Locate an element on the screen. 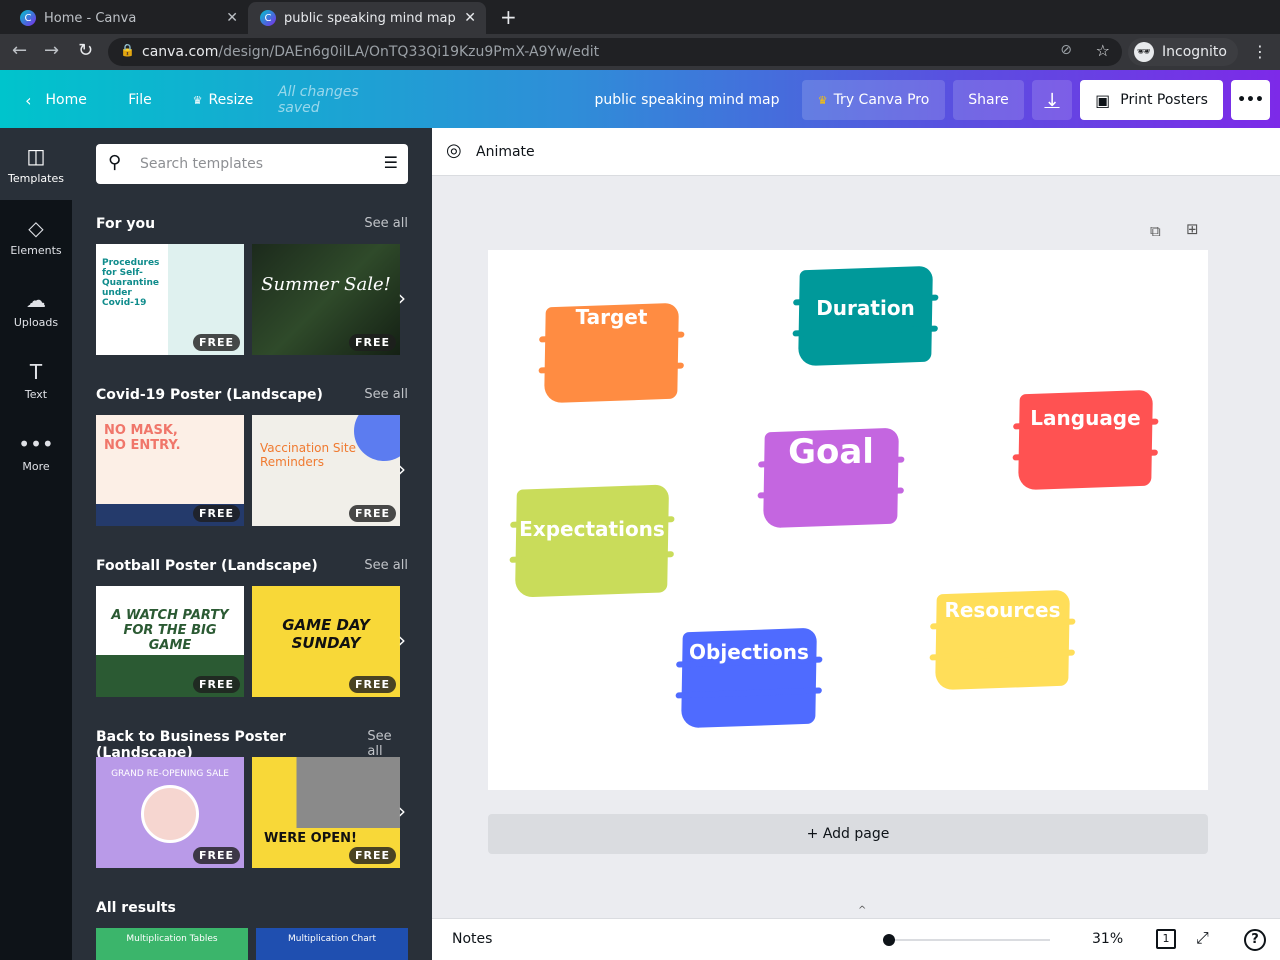  bookmark-star-icon: ☆ is located at coordinates (1103, 50).